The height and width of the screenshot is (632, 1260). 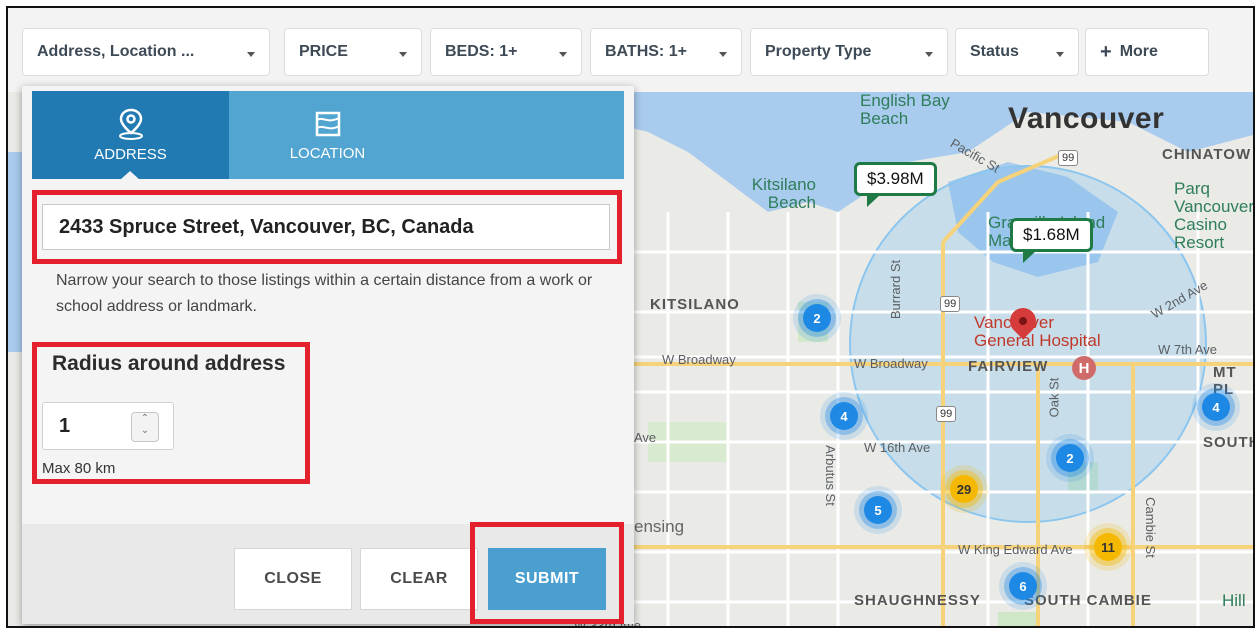 I want to click on place-label: ensing, so click(x=659, y=526).